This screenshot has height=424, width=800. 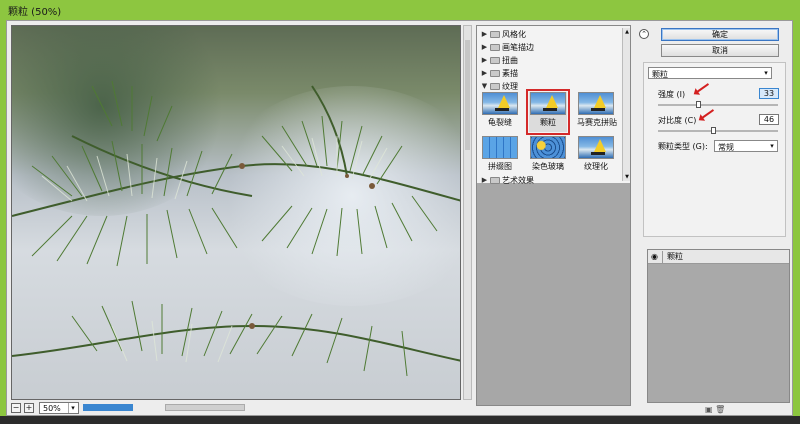 What do you see at coordinates (746, 146) in the screenshot?
I see `grain-type-select: 常规 ▾` at bounding box center [746, 146].